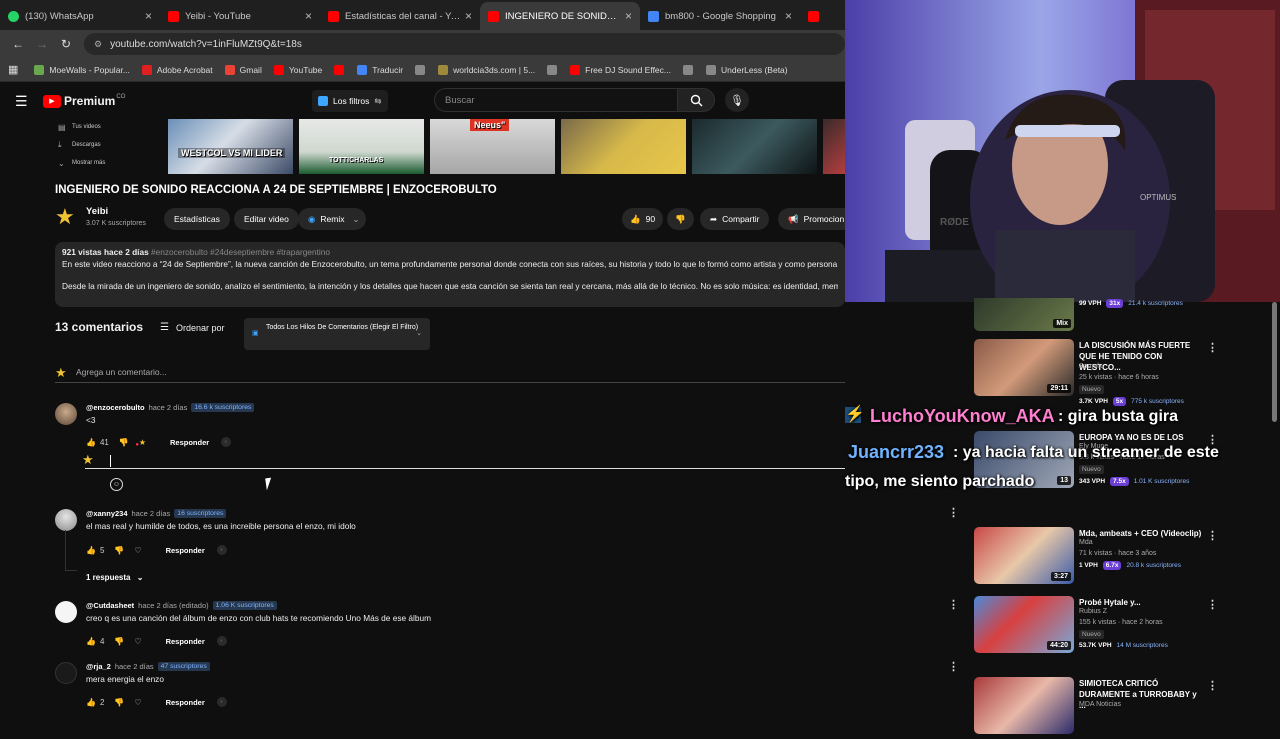 The width and height of the screenshot is (1280, 739). Describe the element at coordinates (115, 407) in the screenshot. I see `comment-author: @enzocerobulto` at that location.